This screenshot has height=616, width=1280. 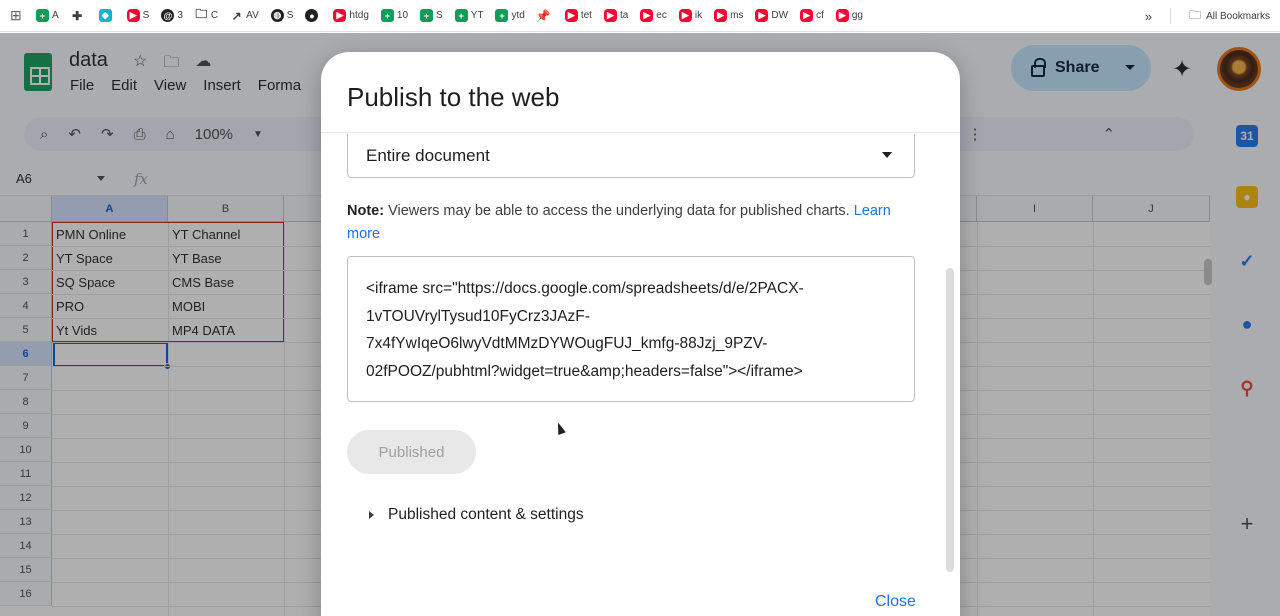 I want to click on bookmark-label: A, so click(x=55, y=15).